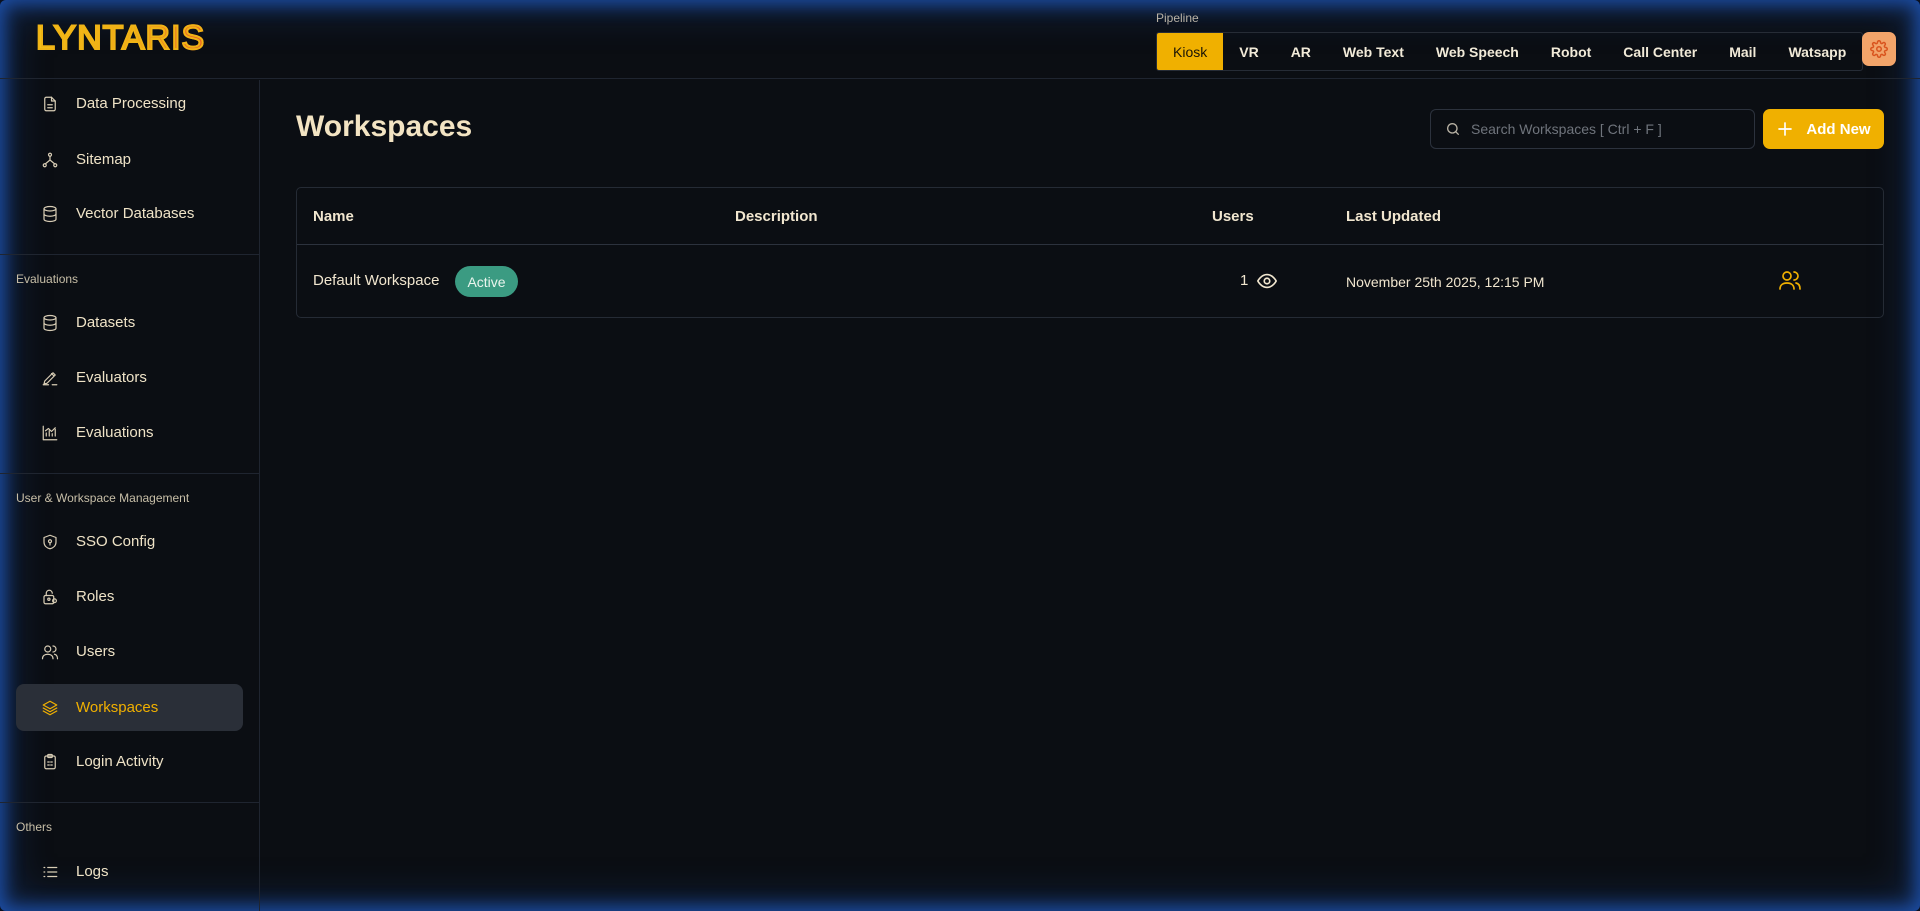  What do you see at coordinates (1477, 51) in the screenshot?
I see `pipeline-tab-web-speech: Web Speech` at bounding box center [1477, 51].